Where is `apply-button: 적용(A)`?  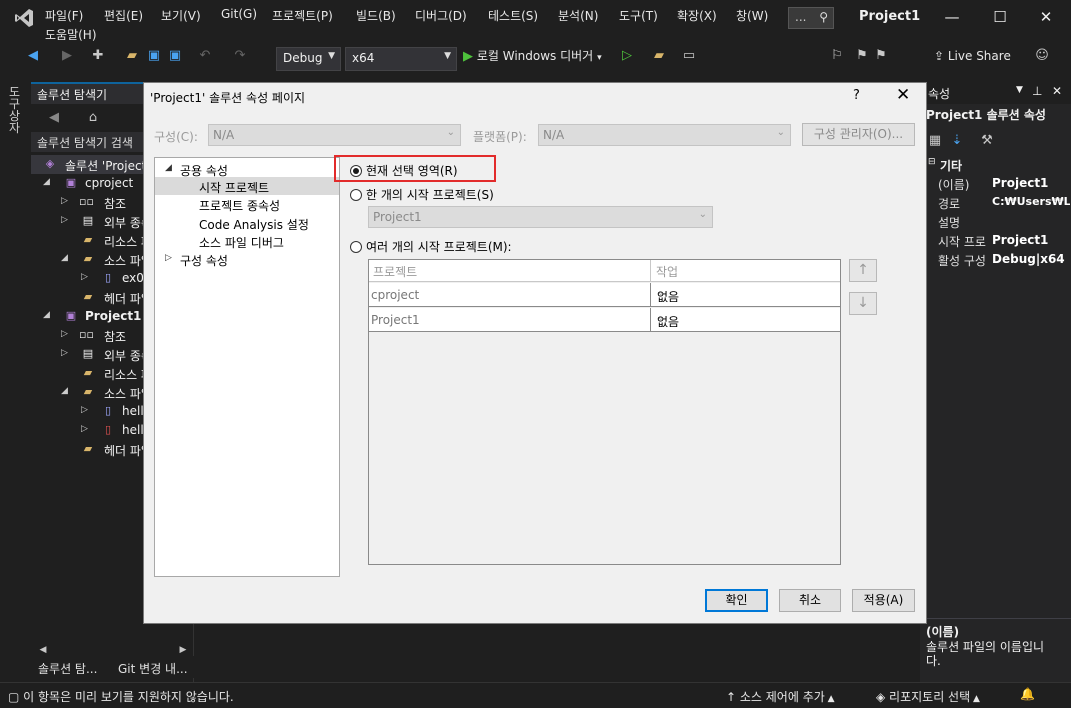 apply-button: 적용(A) is located at coordinates (883, 600).